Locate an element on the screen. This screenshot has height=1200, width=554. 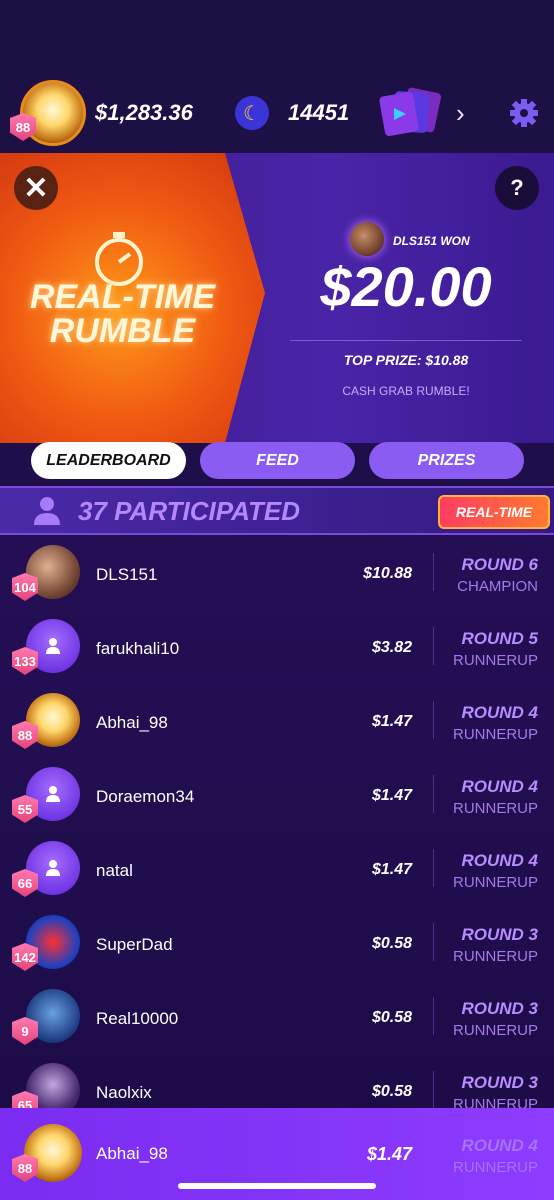
level-badge: 55 is located at coordinates (25, 809).